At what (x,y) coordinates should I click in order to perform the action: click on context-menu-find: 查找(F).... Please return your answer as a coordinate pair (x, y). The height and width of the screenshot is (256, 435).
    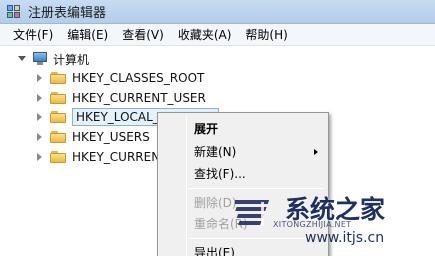
    Looking at the image, I should click on (243, 174).